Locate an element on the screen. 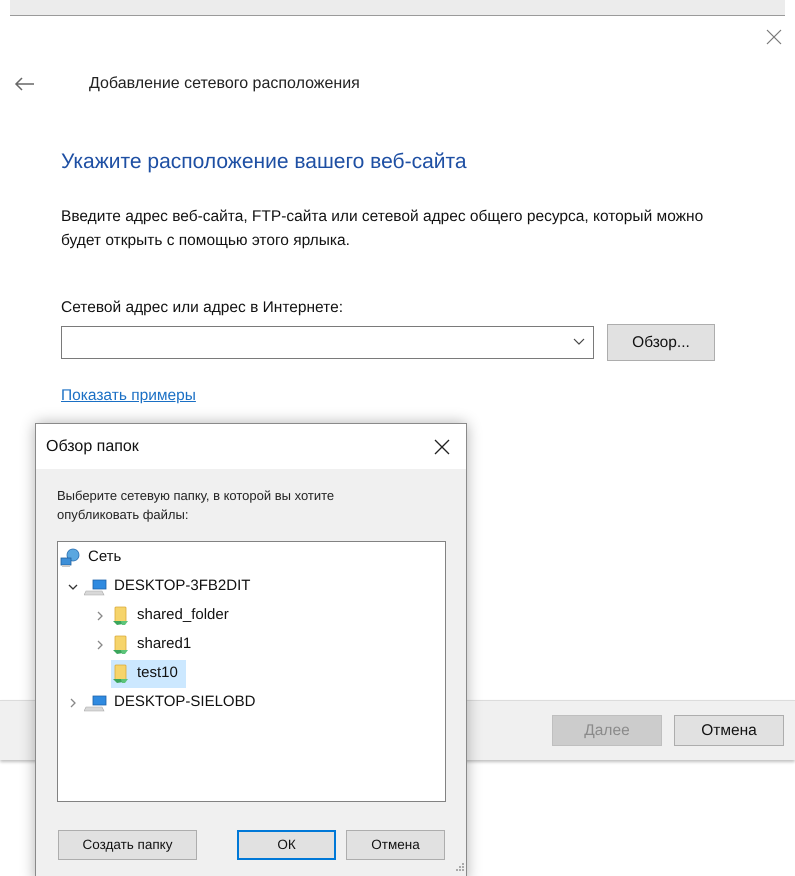 The image size is (795, 876). dialog-button: Отмена is located at coordinates (395, 845).